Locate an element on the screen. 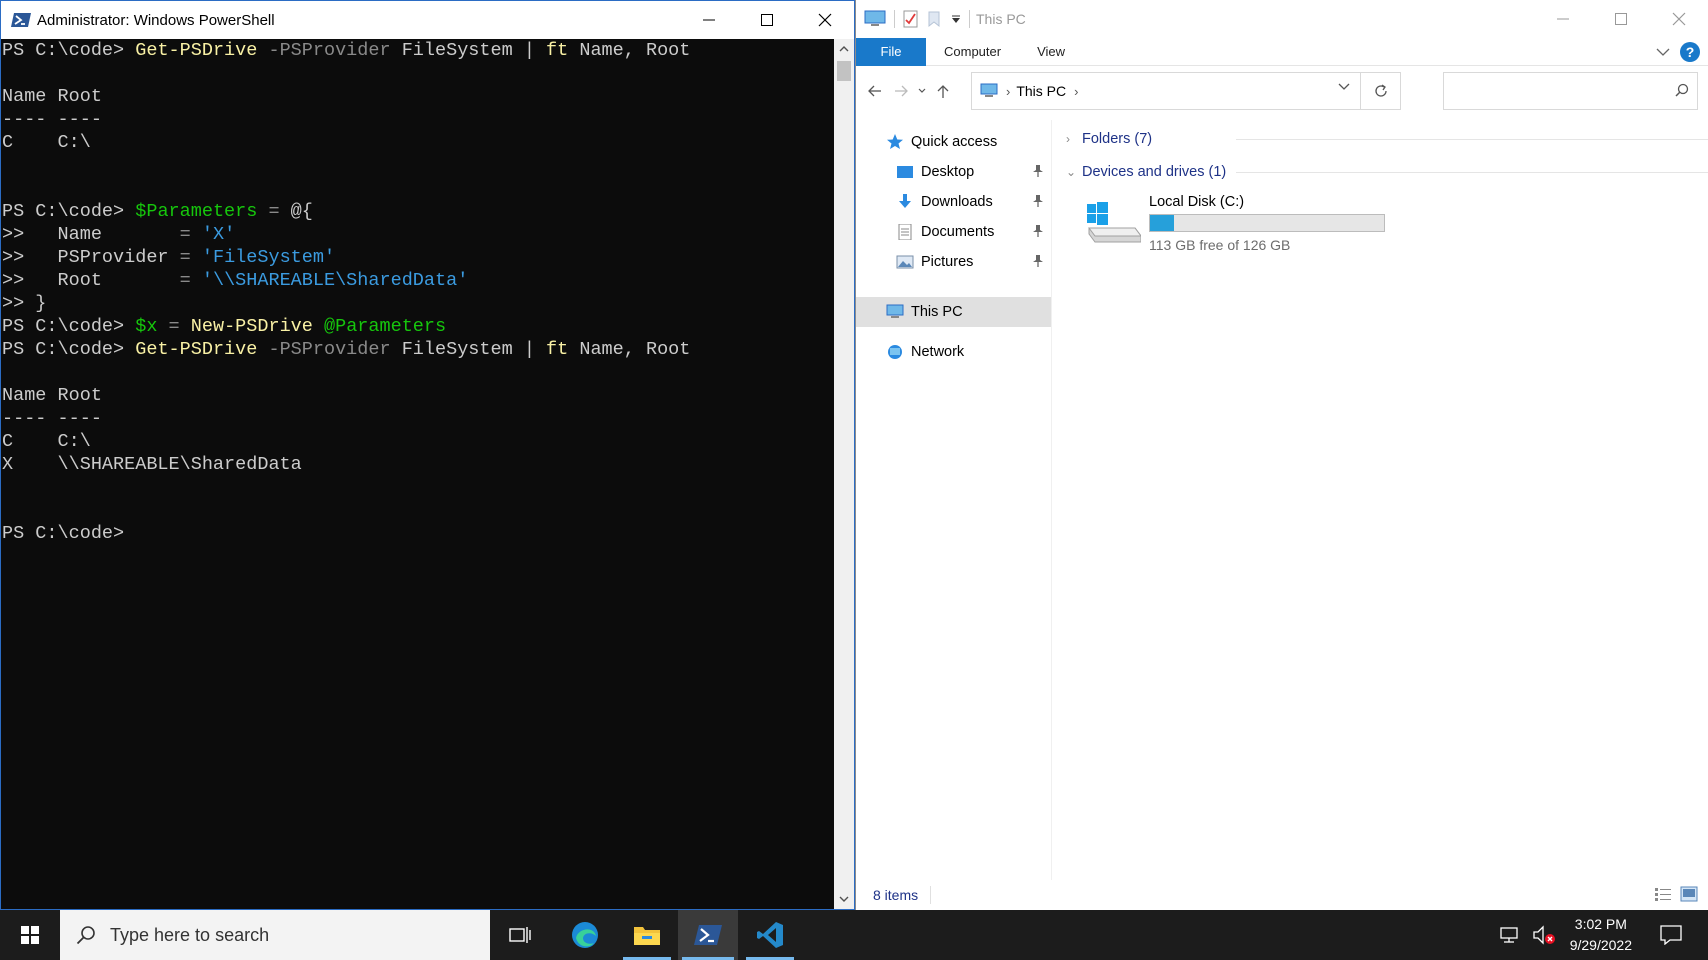 The image size is (1708, 960). console-token: 'X' is located at coordinates (218, 234).